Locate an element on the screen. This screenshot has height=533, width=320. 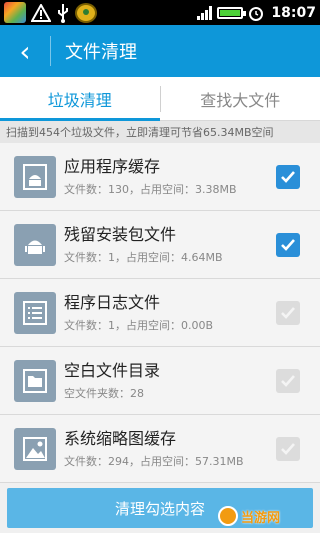
list-item-residual-apk: 残留安装包文件 文件数：1，占用空间：4.64MB is located at coordinates (160, 245).